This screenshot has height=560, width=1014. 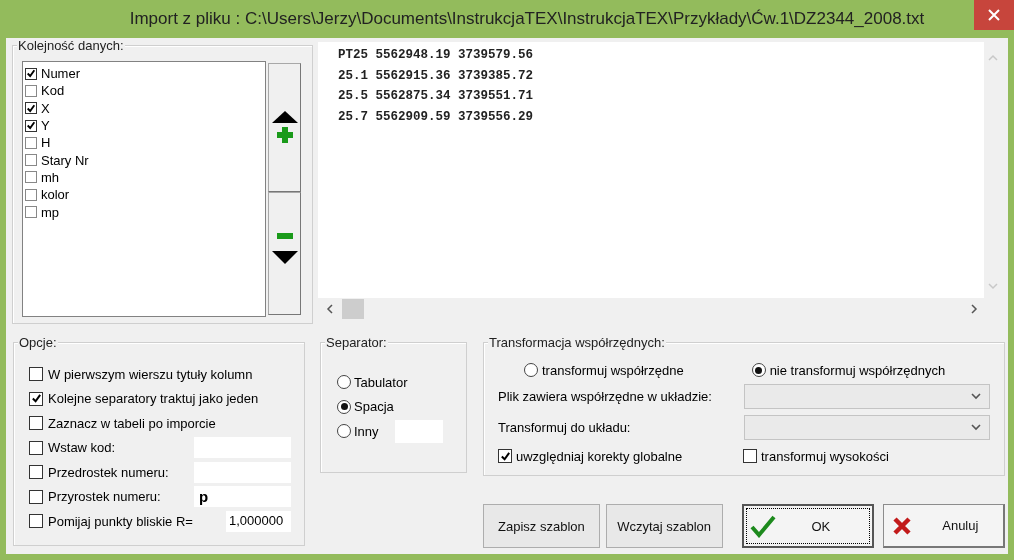 I want to click on option-label: Spacja, so click(x=374, y=407).